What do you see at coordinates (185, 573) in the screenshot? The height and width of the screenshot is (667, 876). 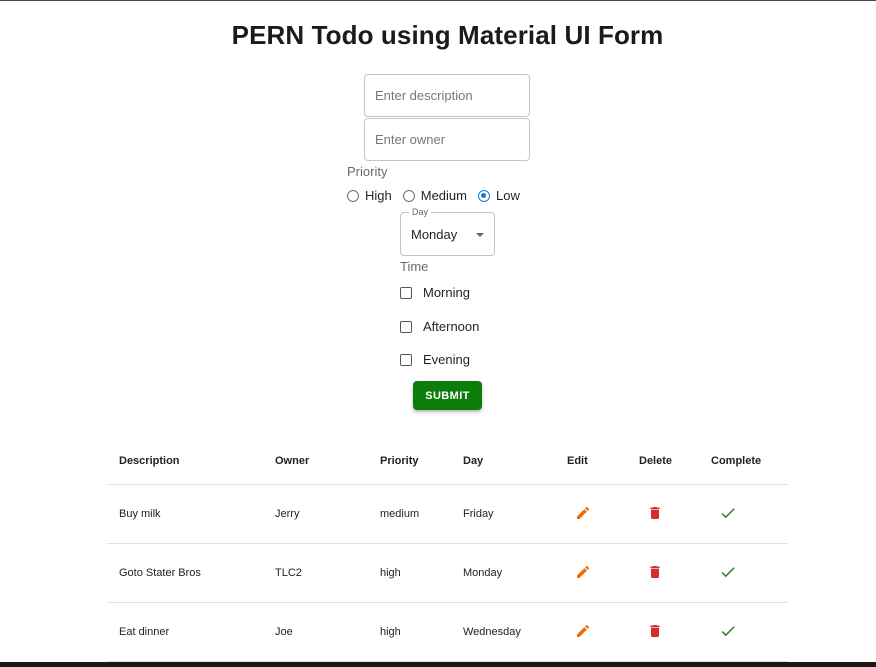 I see `cell-description: Goto Stater Bros` at bounding box center [185, 573].